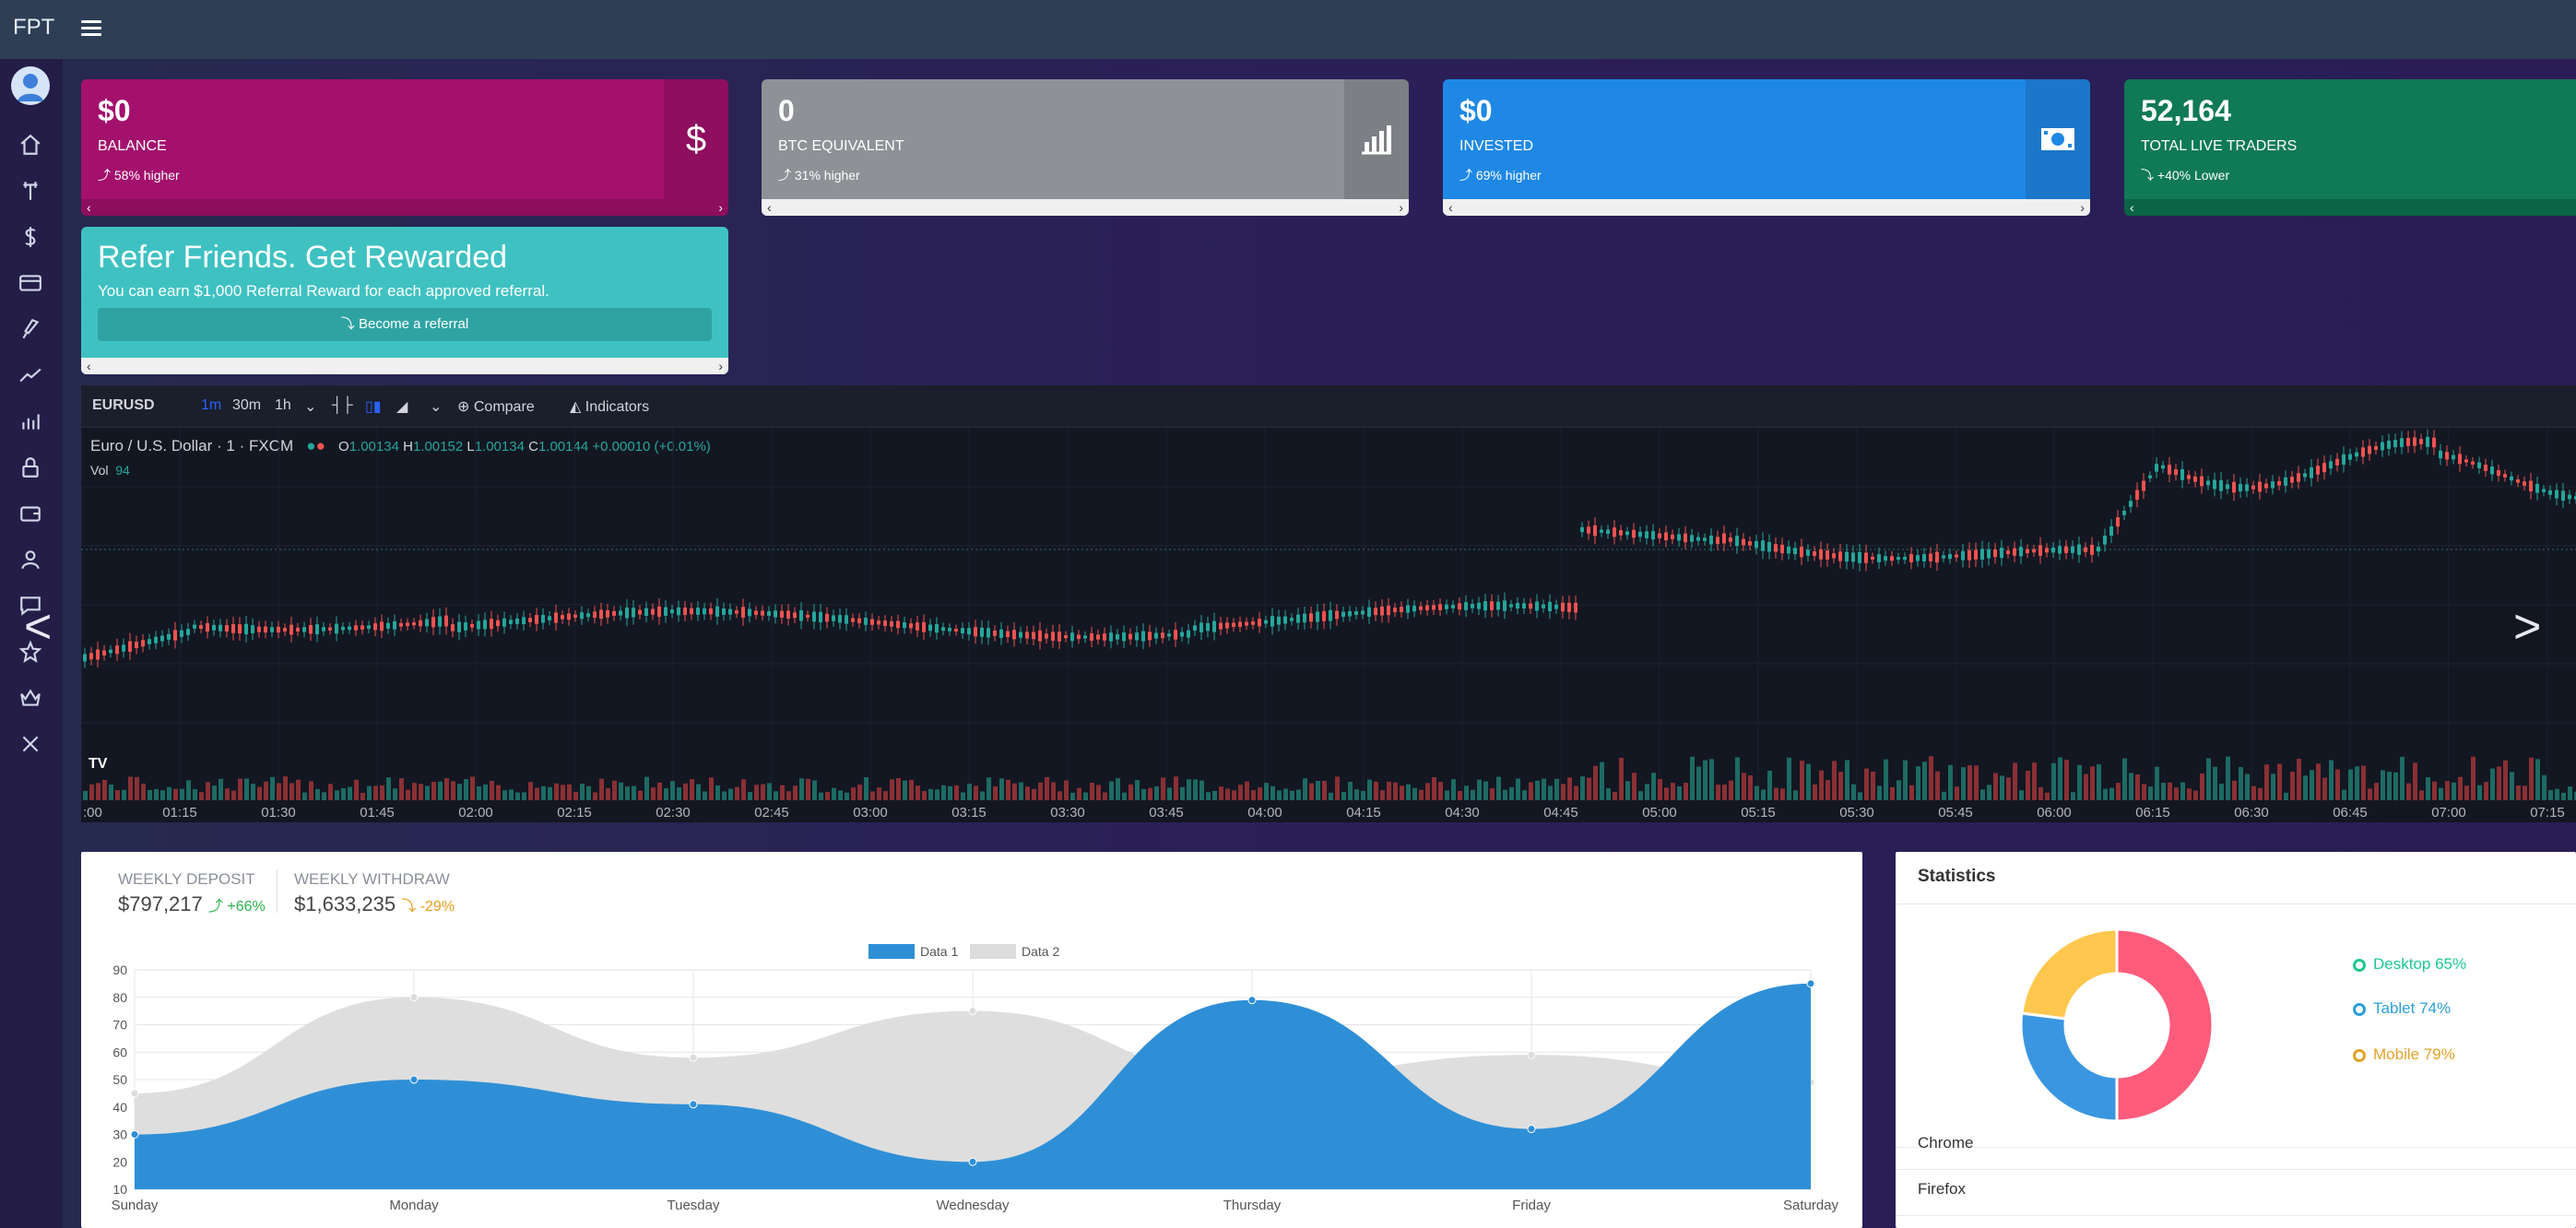 This screenshot has height=1228, width=2576. What do you see at coordinates (283, 405) in the screenshot?
I see `interval-1h: 1h` at bounding box center [283, 405].